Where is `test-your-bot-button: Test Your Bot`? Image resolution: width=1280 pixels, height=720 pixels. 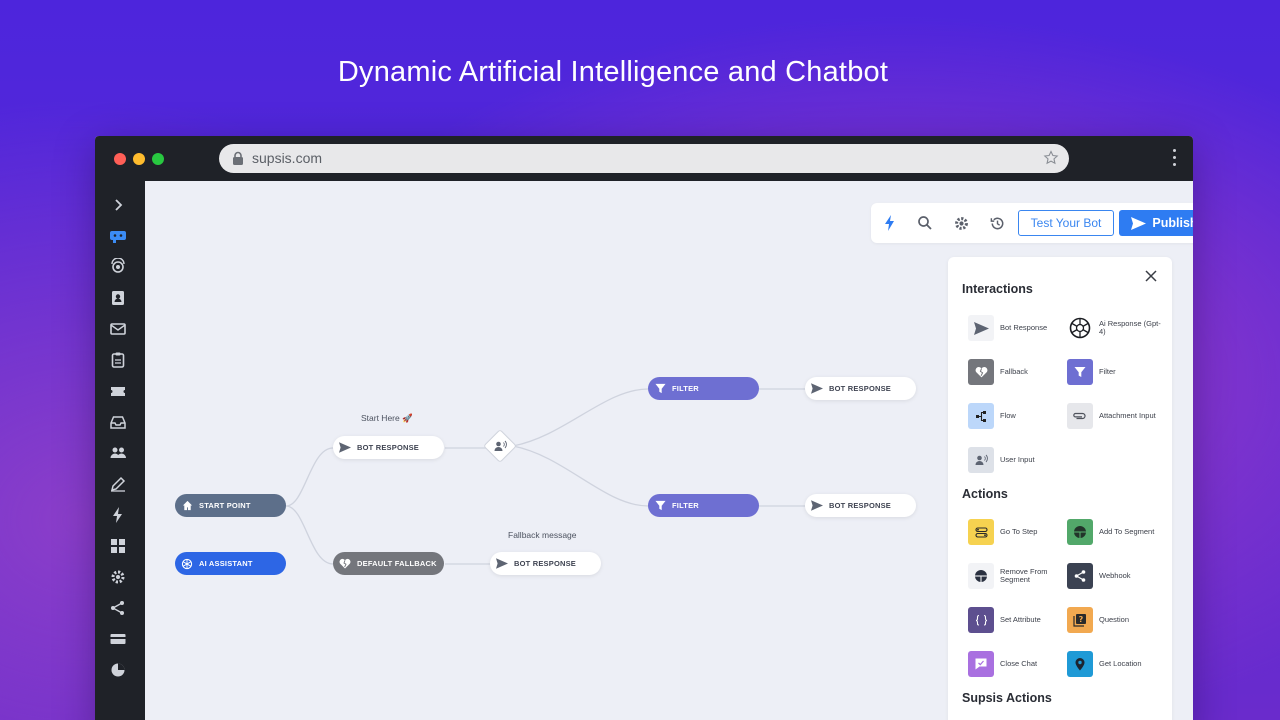 test-your-bot-button: Test Your Bot is located at coordinates (1066, 223).